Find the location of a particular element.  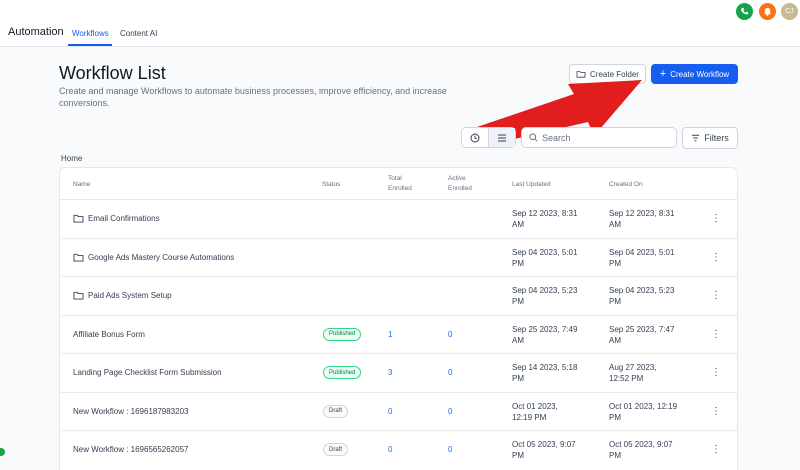

app-title: Automation is located at coordinates (36, 32).